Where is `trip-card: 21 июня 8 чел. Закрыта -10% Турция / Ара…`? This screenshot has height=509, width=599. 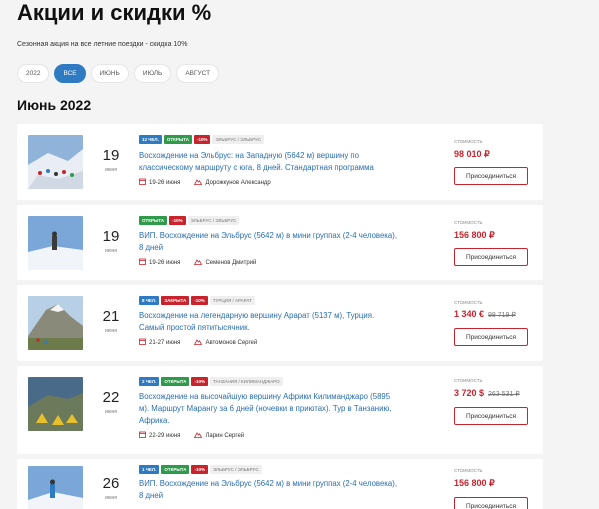 trip-card: 21 июня 8 чел. Закрыта -10% Турция / Ара… is located at coordinates (280, 323).